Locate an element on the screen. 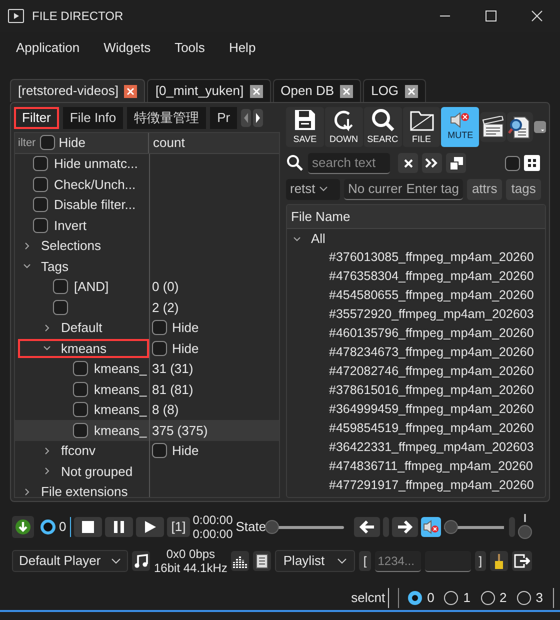  playlist-dropdown: Playlist is located at coordinates (315, 561).